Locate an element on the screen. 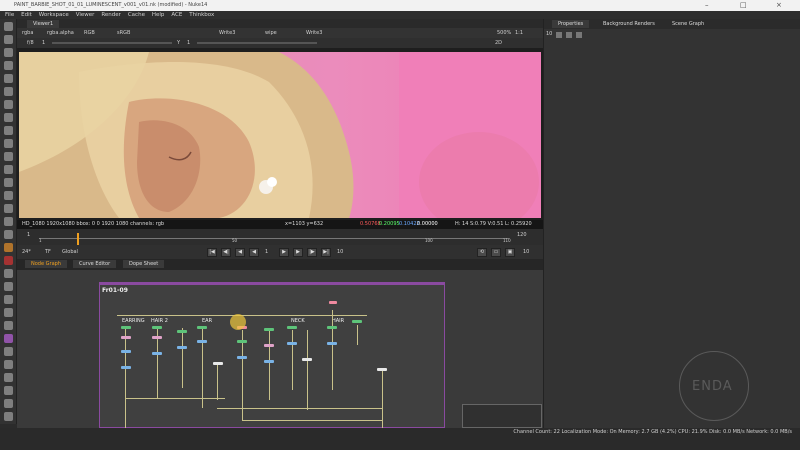 This screenshot has height=450, width=800. channel-icon is located at coordinates (8, 65).